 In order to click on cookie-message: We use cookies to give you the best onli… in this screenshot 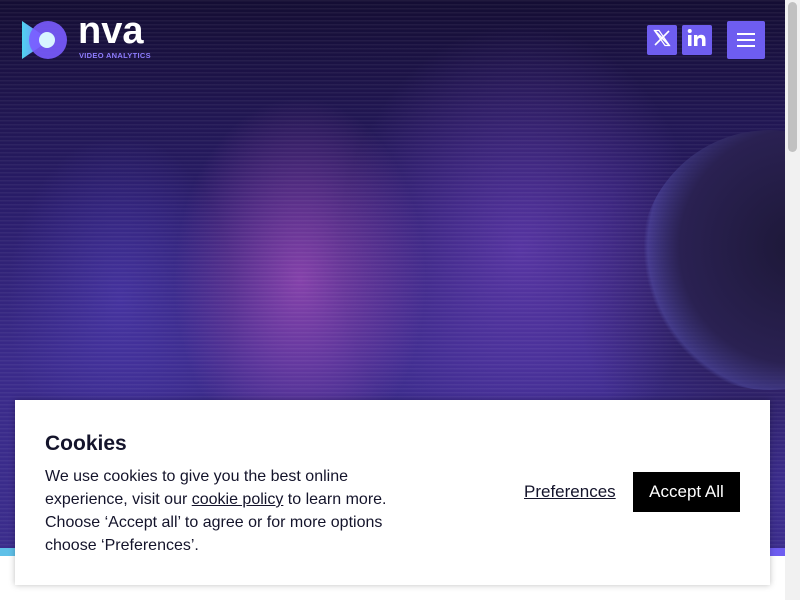, I will do `click(225, 511)`.